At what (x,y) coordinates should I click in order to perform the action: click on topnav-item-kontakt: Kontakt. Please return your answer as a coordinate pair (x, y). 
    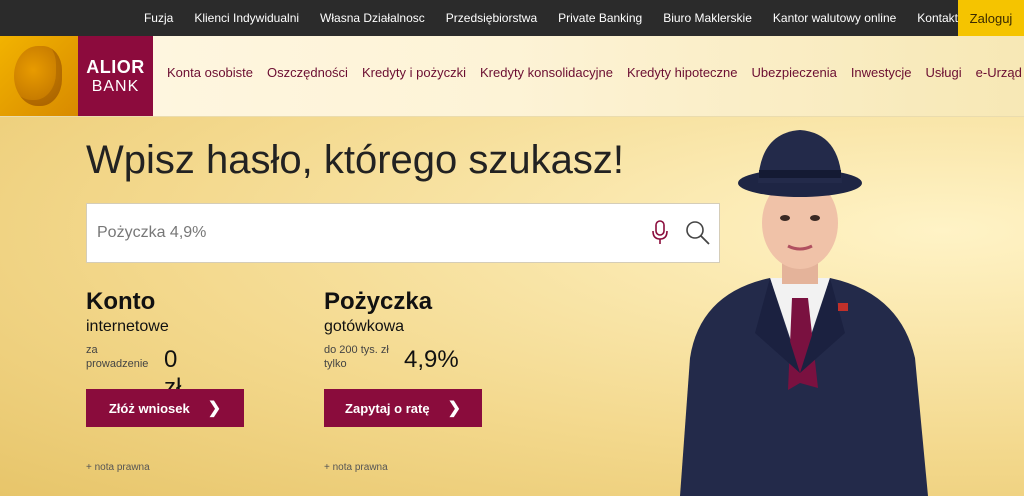
    Looking at the image, I should click on (937, 18).